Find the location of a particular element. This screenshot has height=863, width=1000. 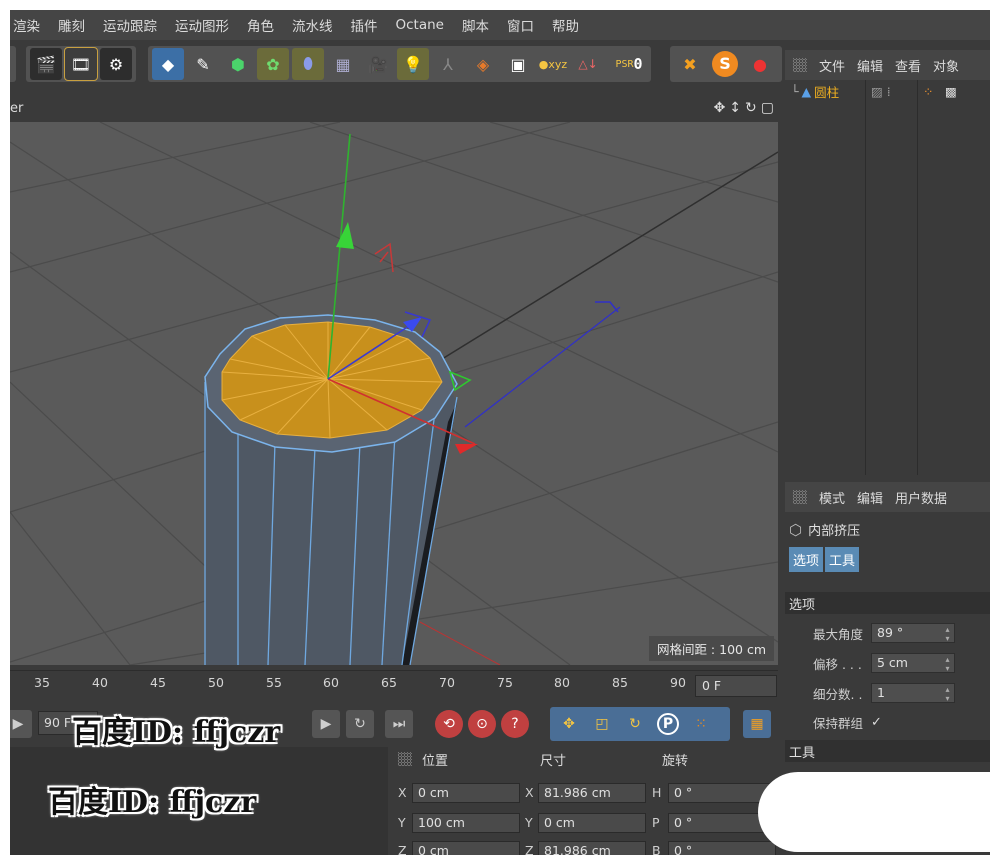

menu-motion-tracking: 运动跟踪 is located at coordinates (130, 25).